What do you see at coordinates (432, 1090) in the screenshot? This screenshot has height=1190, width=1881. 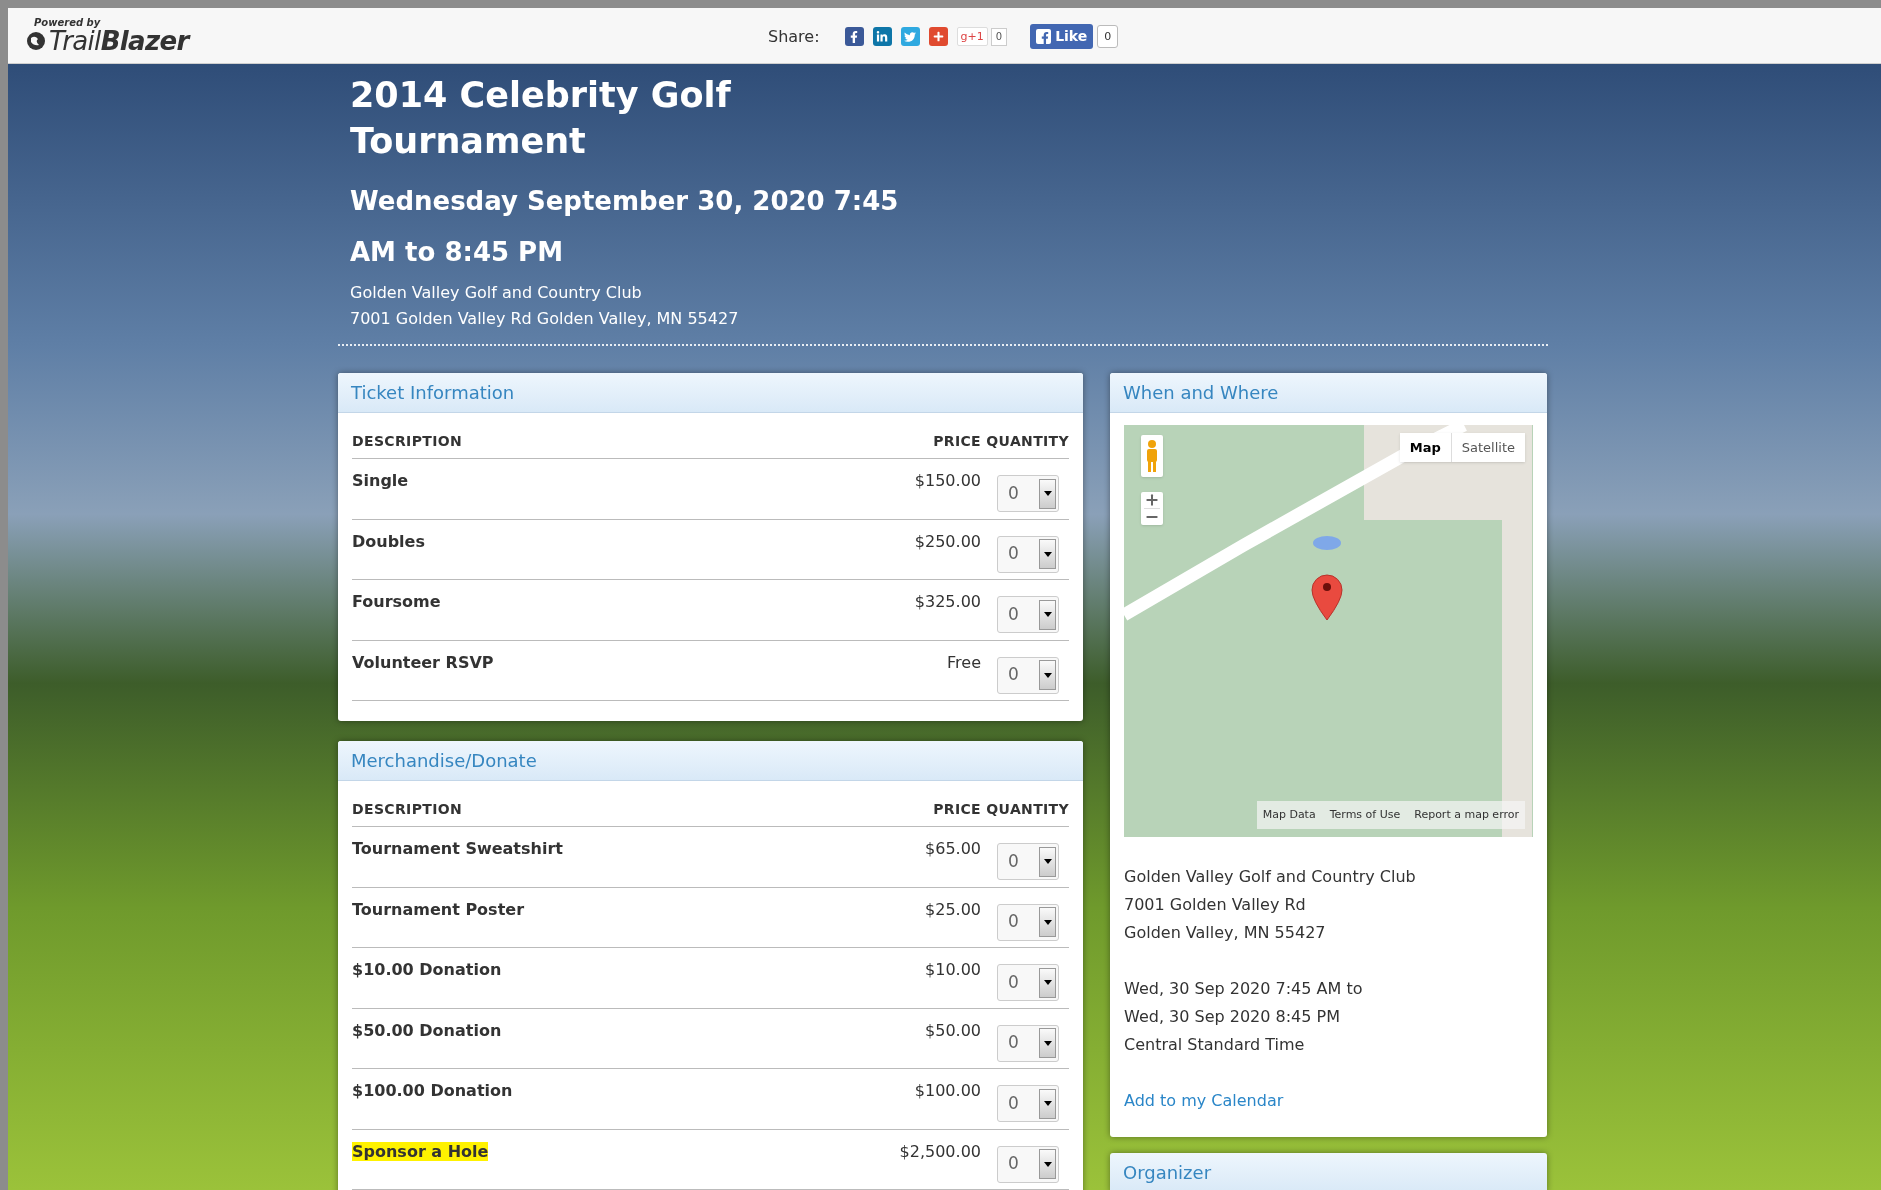 I see `item-description: $100.00 Donation` at bounding box center [432, 1090].